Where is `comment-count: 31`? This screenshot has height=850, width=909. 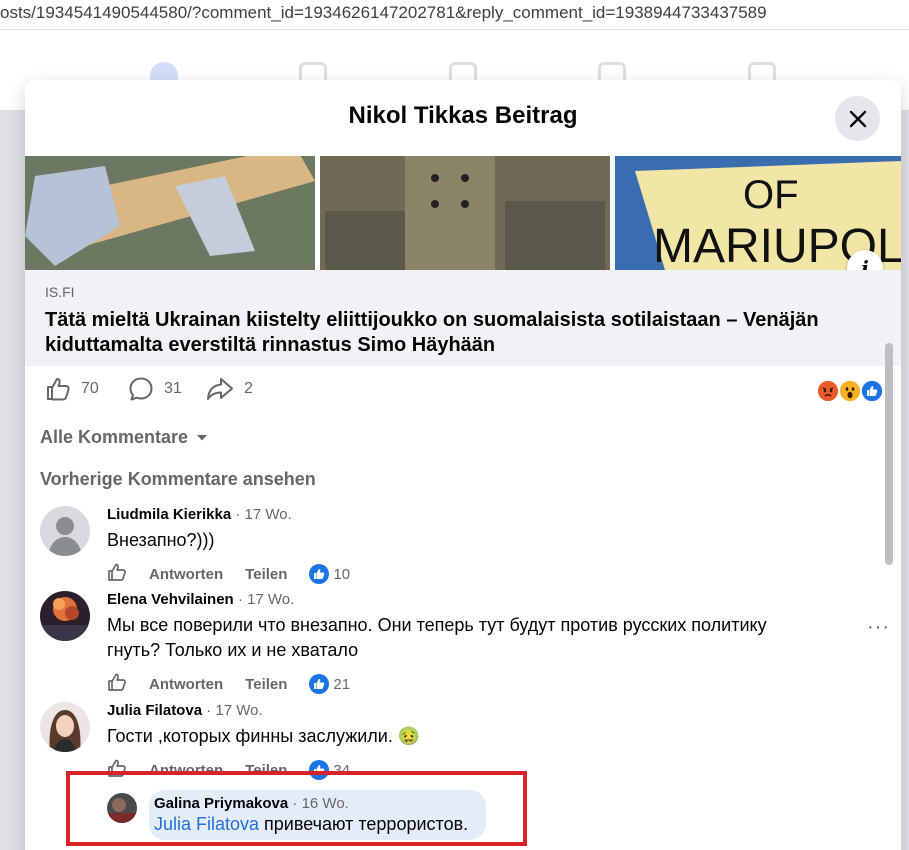 comment-count: 31 is located at coordinates (173, 388).